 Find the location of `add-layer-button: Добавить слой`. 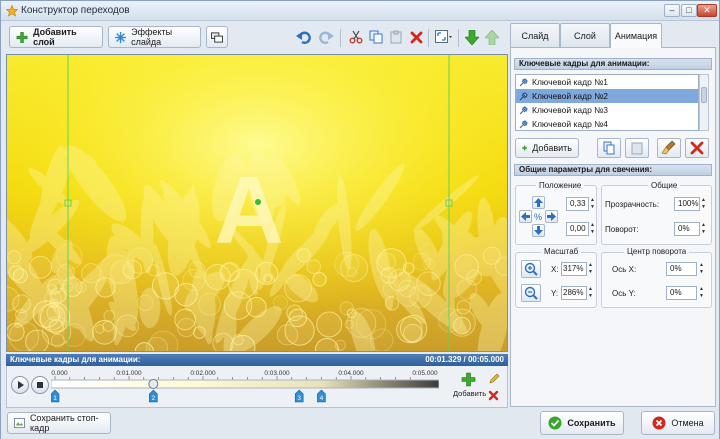

add-layer-button: Добавить слой is located at coordinates (56, 37).